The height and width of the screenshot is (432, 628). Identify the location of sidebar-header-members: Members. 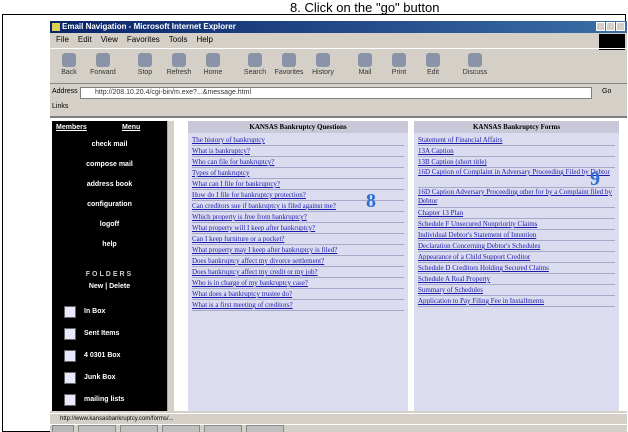
(71, 127).